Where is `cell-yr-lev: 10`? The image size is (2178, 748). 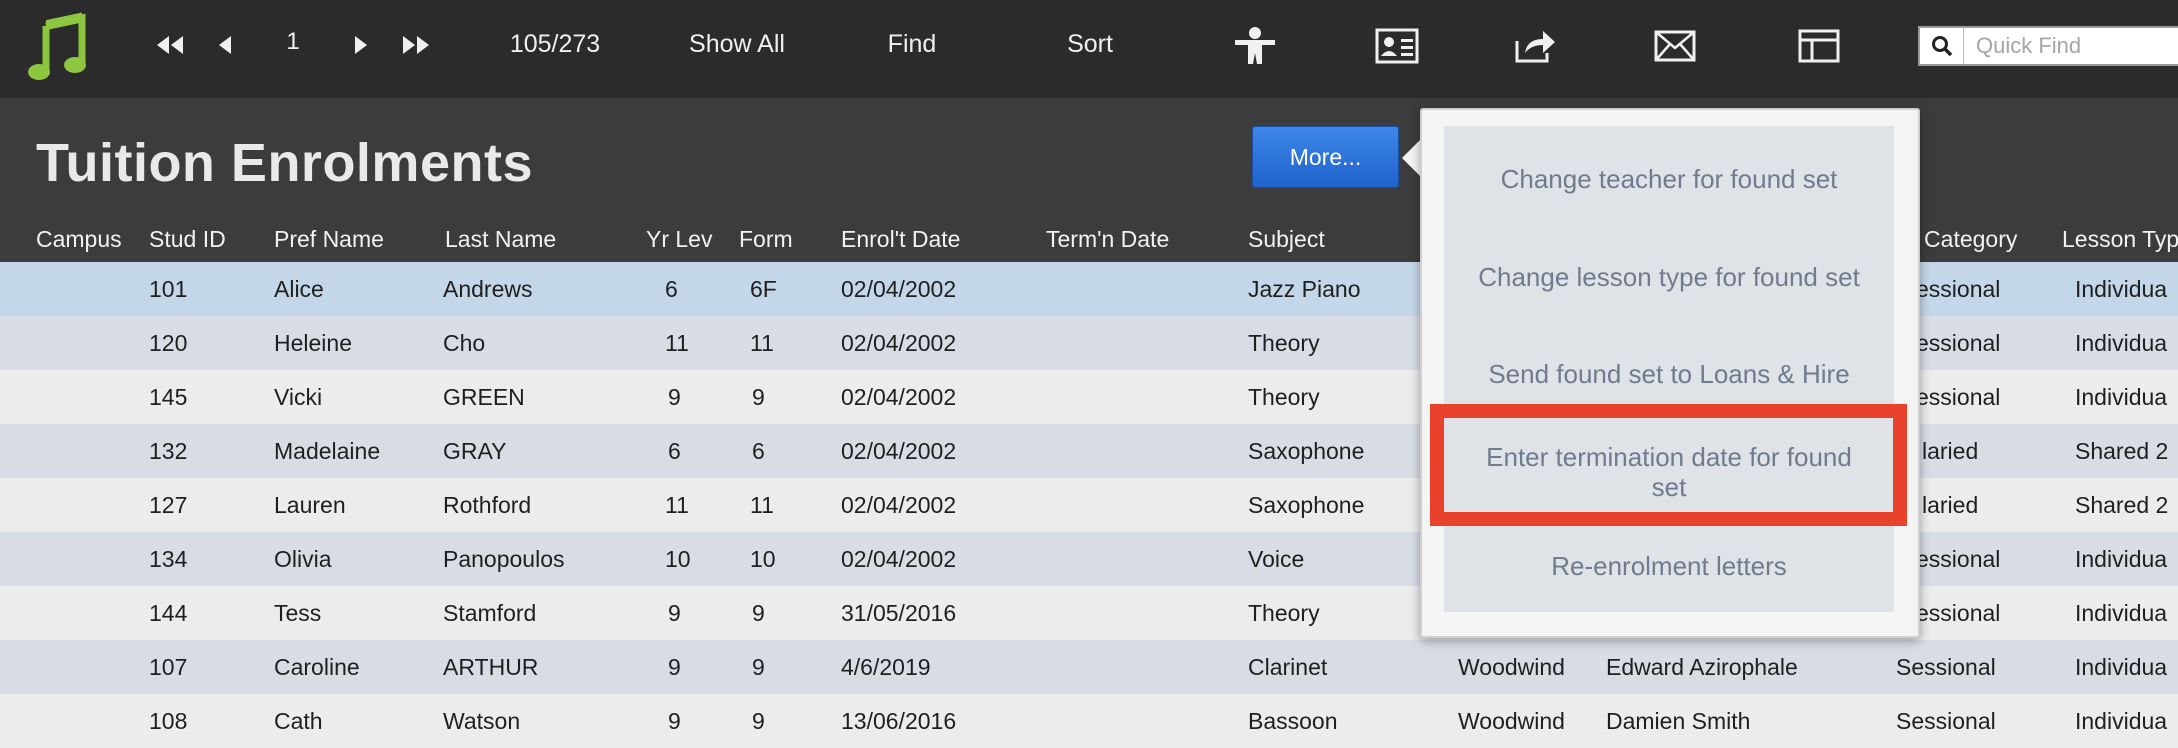 cell-yr-lev: 10 is located at coordinates (678, 559).